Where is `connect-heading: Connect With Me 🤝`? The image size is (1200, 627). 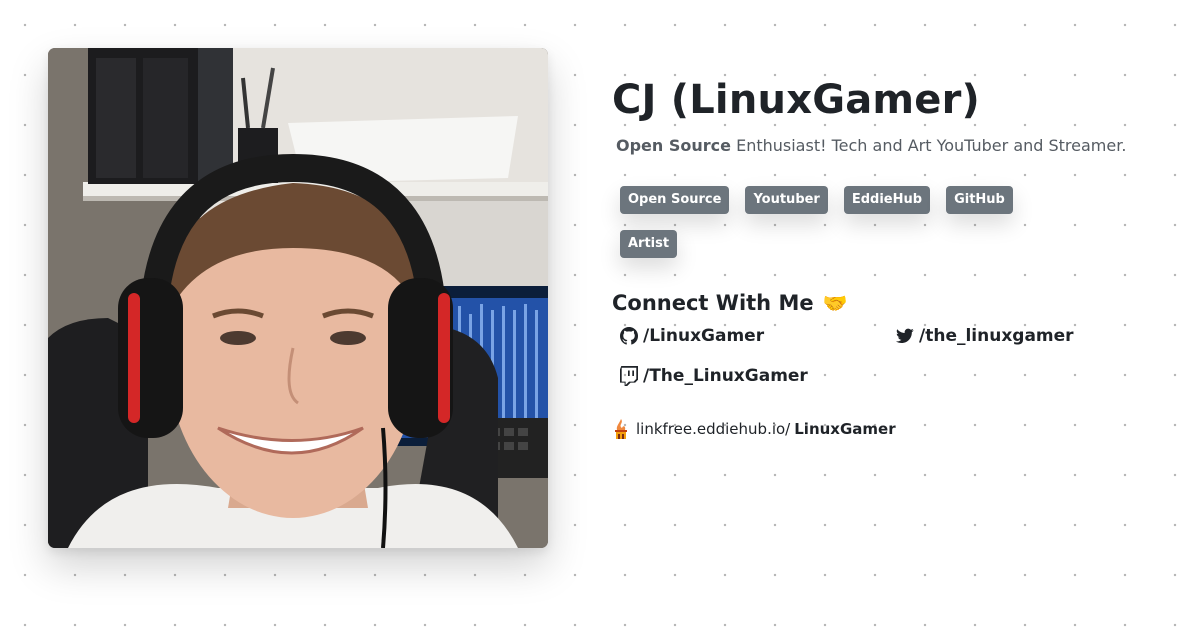
connect-heading: Connect With Me 🤝 is located at coordinates (892, 303).